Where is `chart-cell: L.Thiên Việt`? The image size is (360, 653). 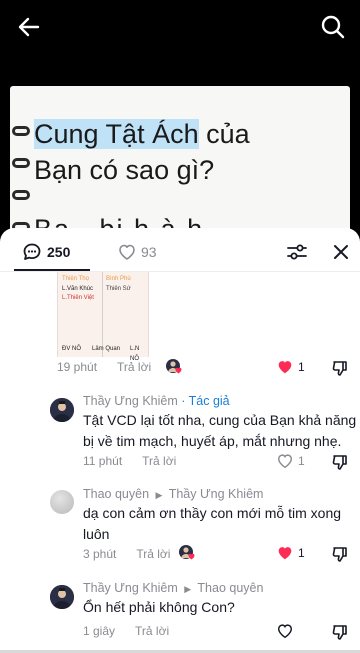 chart-cell: L.Thiên Việt is located at coordinates (78, 298).